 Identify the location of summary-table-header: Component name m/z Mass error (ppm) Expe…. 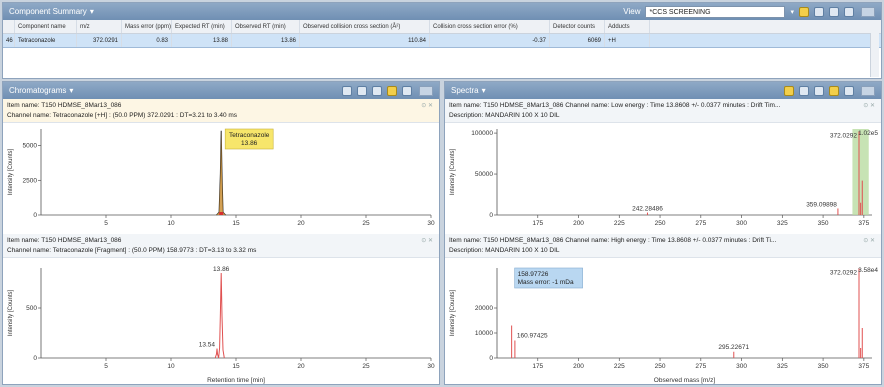
(442, 27).